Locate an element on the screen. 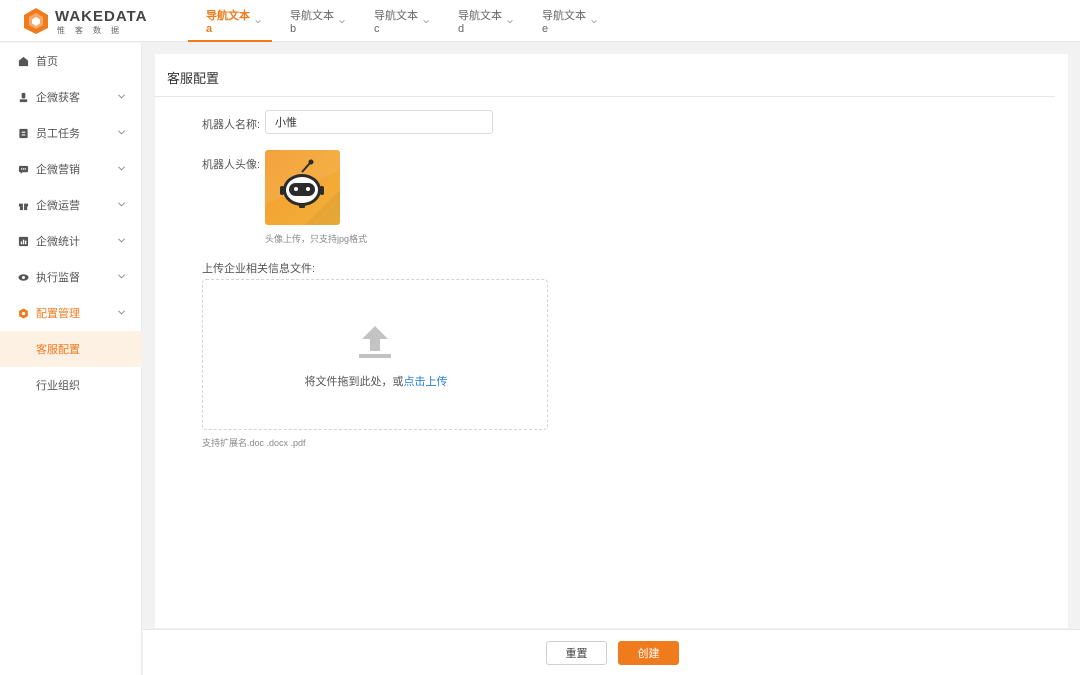 The image size is (1080, 675). avatar-hint: 头像上传，只支持jpg格式 is located at coordinates (316, 239).